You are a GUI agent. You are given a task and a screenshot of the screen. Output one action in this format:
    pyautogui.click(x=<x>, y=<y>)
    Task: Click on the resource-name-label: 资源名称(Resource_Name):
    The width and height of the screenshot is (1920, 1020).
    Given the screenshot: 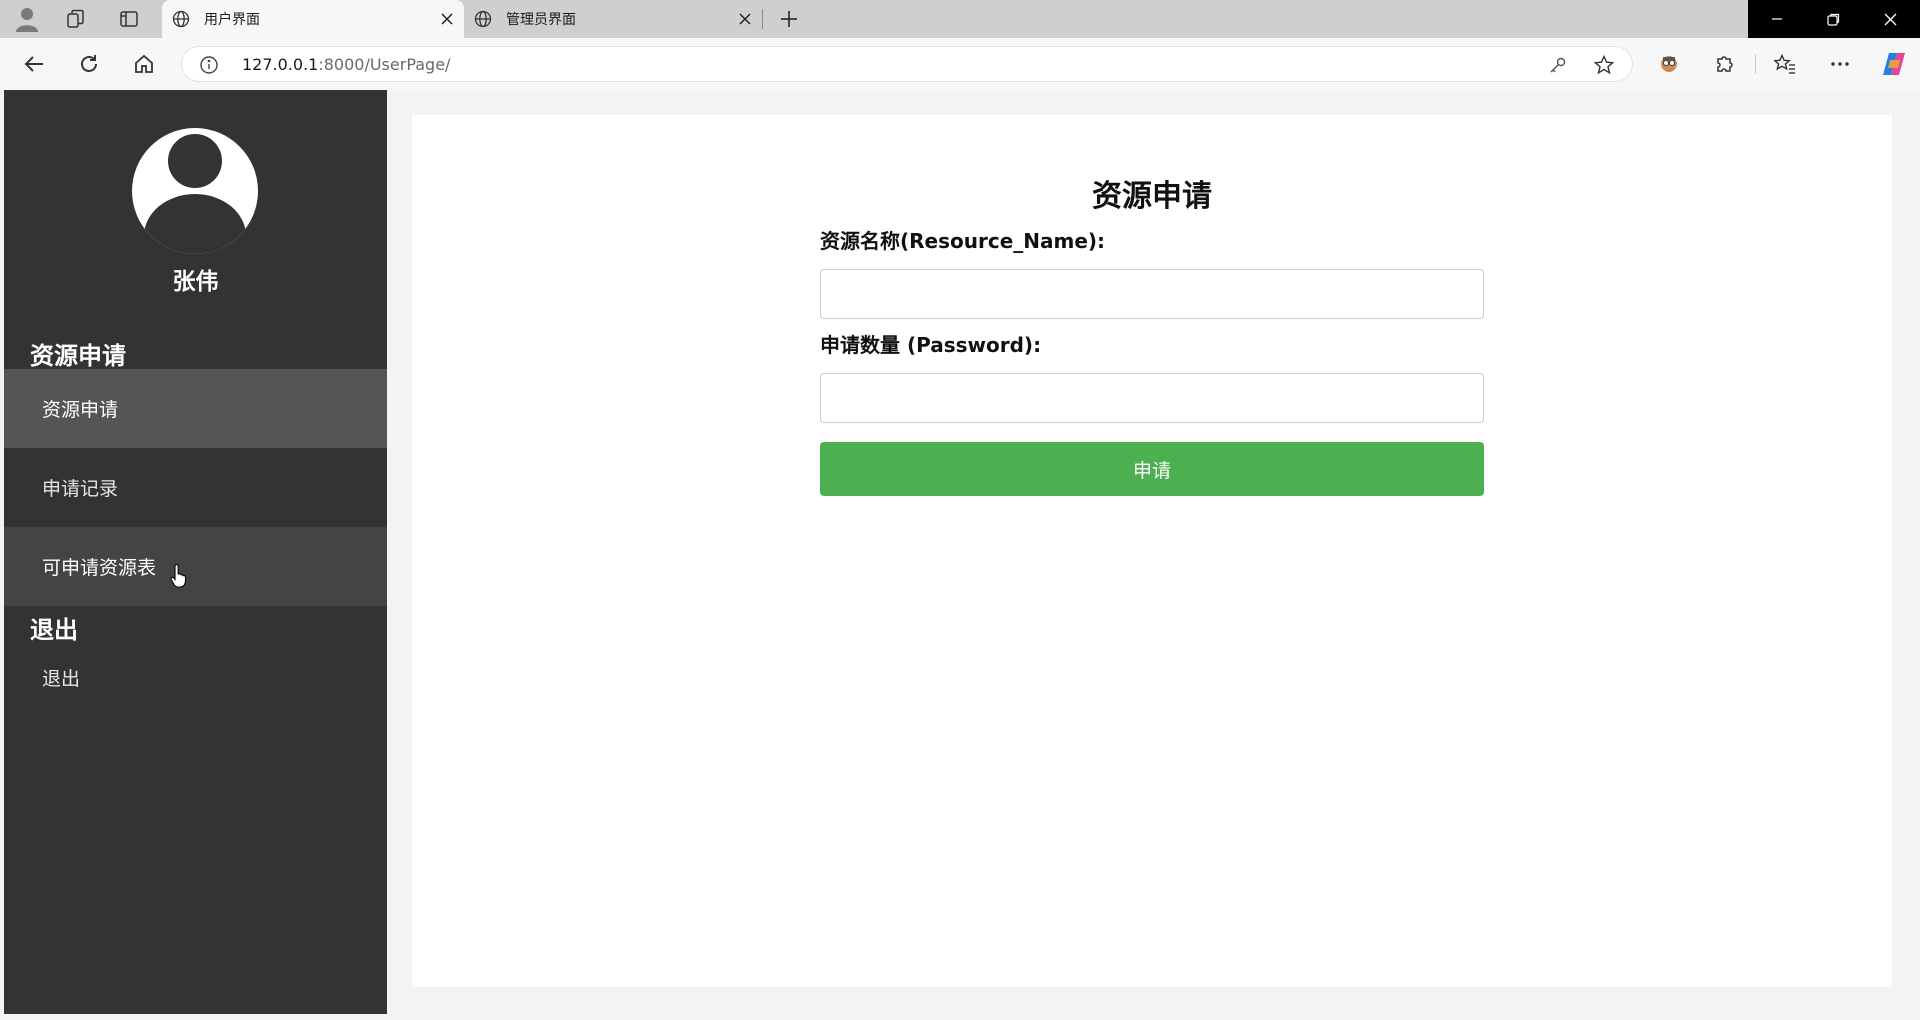 What is the action you would take?
    pyautogui.click(x=963, y=241)
    